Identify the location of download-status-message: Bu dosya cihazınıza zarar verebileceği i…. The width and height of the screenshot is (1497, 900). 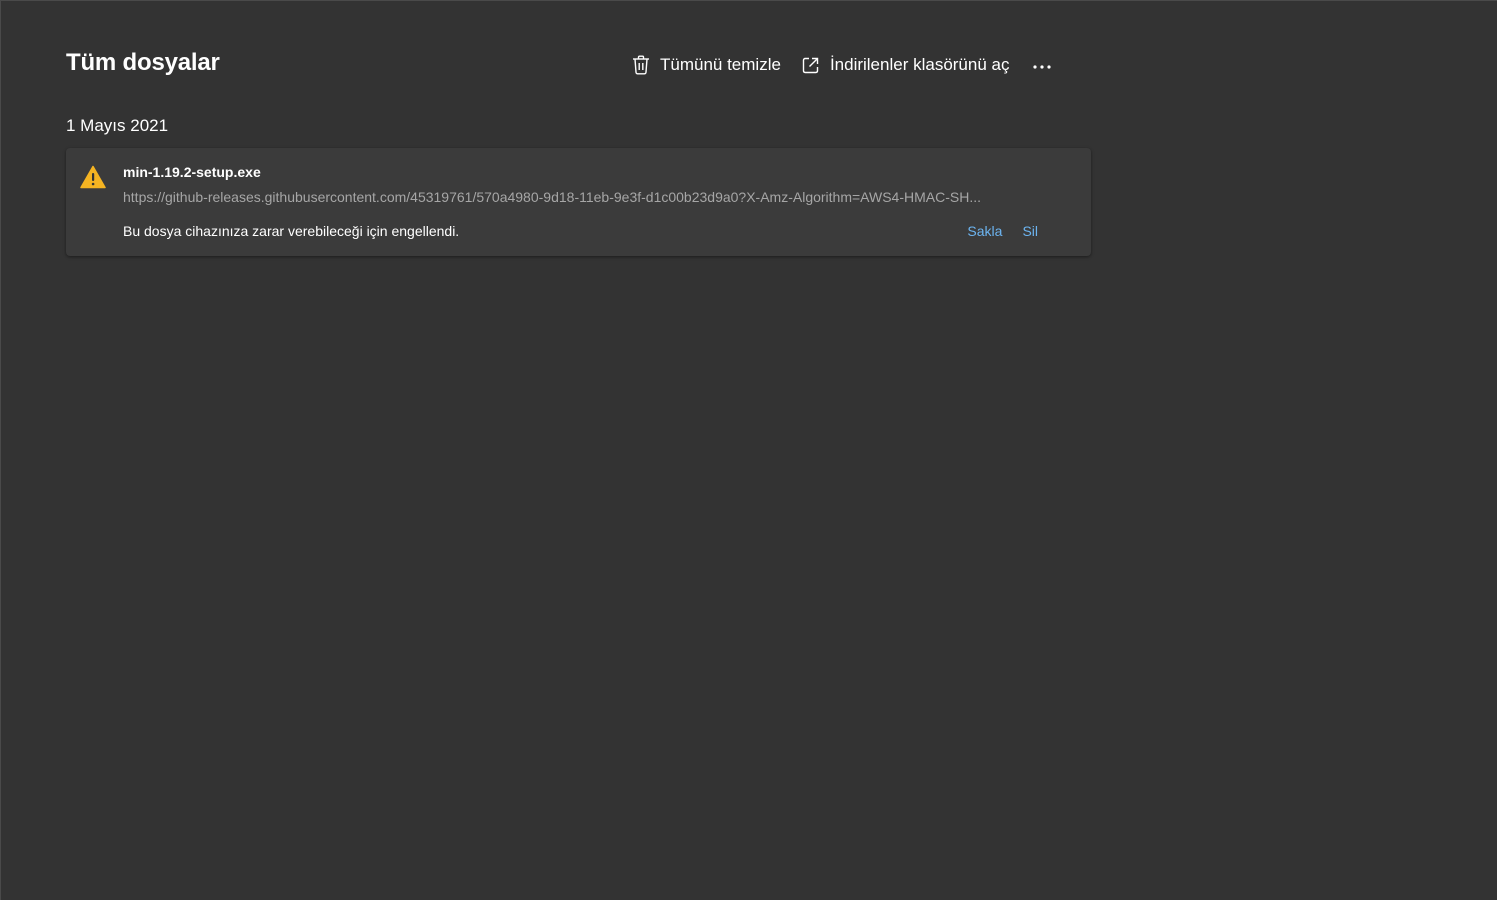
(291, 231).